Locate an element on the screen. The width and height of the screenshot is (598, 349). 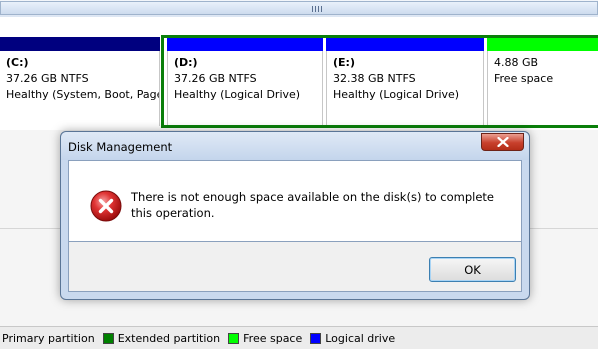
legend-label: Extended partition is located at coordinates (169, 338).